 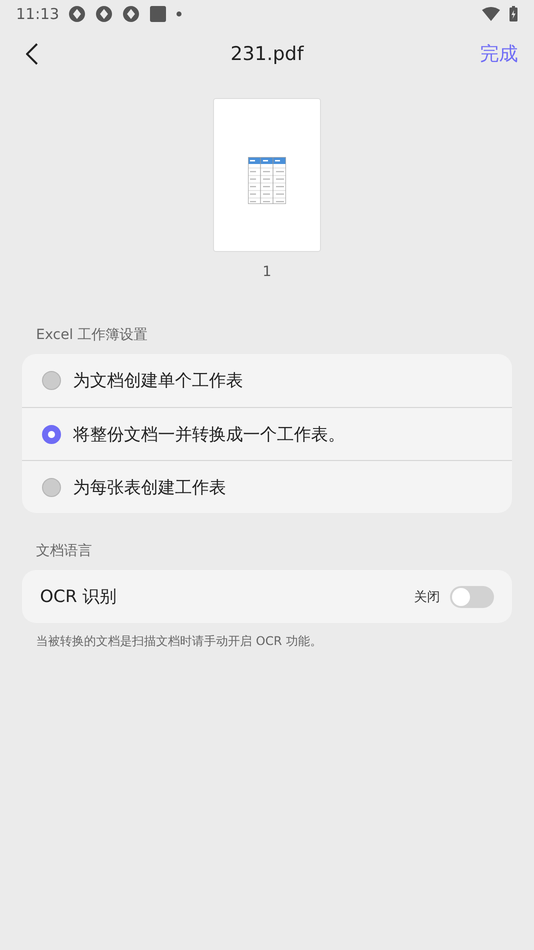 I want to click on ocr-toggle, so click(x=472, y=597).